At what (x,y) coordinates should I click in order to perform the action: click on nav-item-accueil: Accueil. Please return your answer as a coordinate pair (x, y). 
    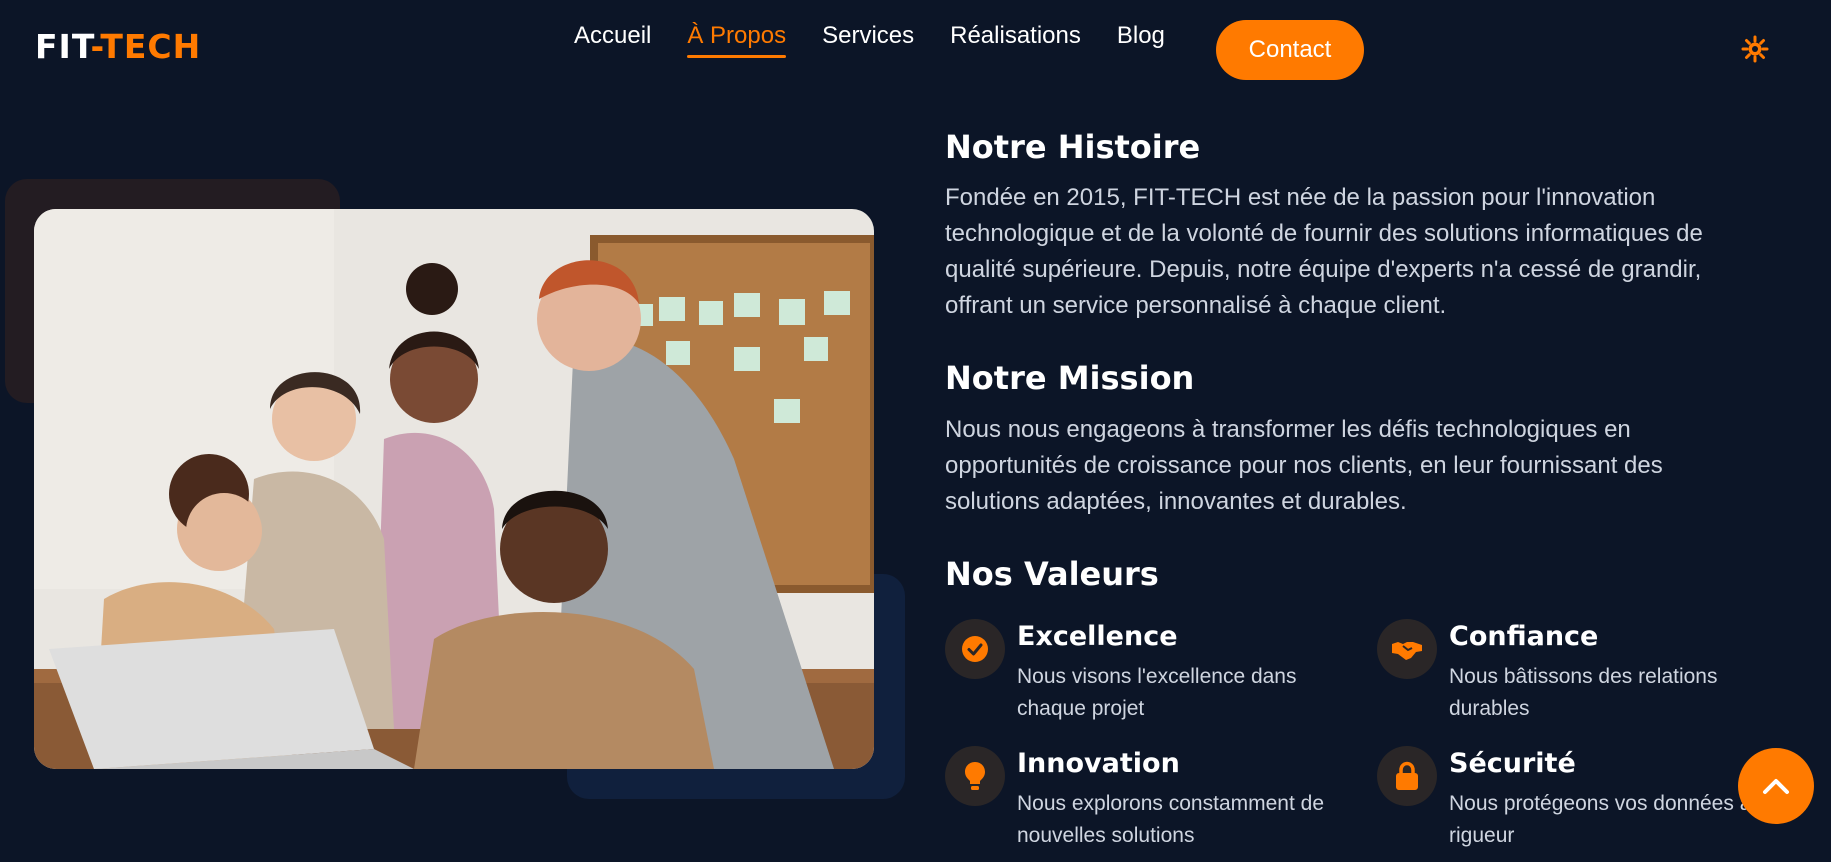
    Looking at the image, I should click on (612, 40).